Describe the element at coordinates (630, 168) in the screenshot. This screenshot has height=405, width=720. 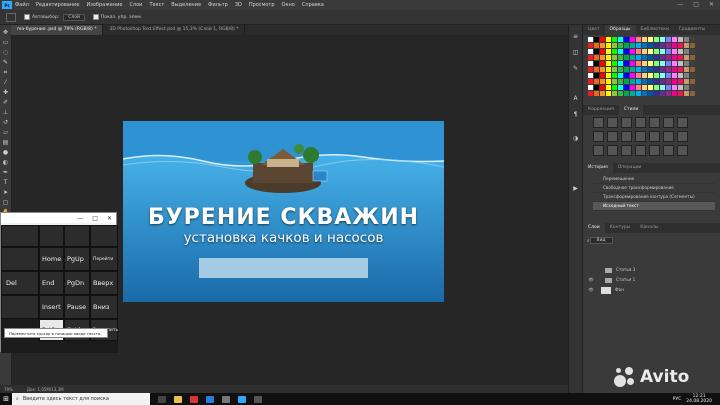
I see `tab-actions: Операции` at that location.